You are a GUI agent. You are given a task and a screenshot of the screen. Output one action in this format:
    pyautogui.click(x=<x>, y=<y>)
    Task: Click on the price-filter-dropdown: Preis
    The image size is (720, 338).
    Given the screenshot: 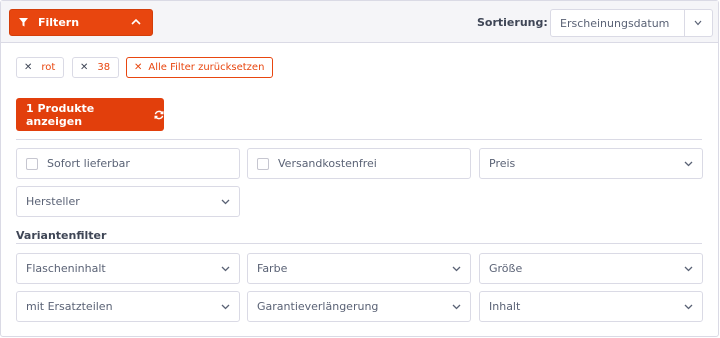 What is the action you would take?
    pyautogui.click(x=591, y=163)
    